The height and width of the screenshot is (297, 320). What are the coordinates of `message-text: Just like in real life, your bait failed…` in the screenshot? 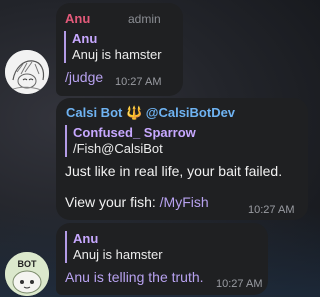 It's located at (174, 171).